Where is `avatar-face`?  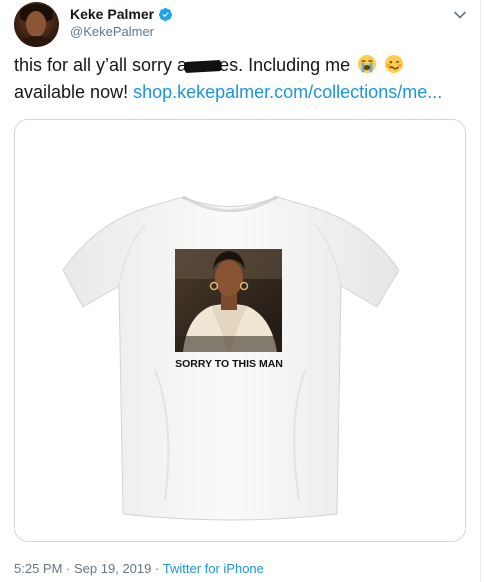 avatar-face is located at coordinates (36, 24).